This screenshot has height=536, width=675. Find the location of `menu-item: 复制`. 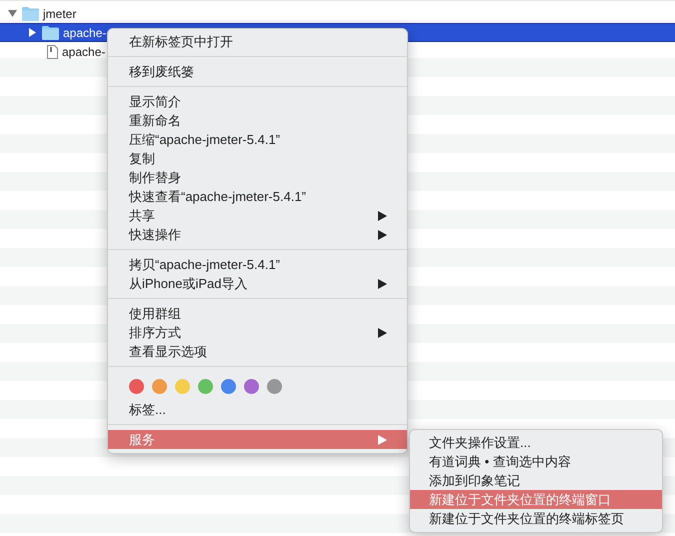

menu-item: 复制 is located at coordinates (257, 158).